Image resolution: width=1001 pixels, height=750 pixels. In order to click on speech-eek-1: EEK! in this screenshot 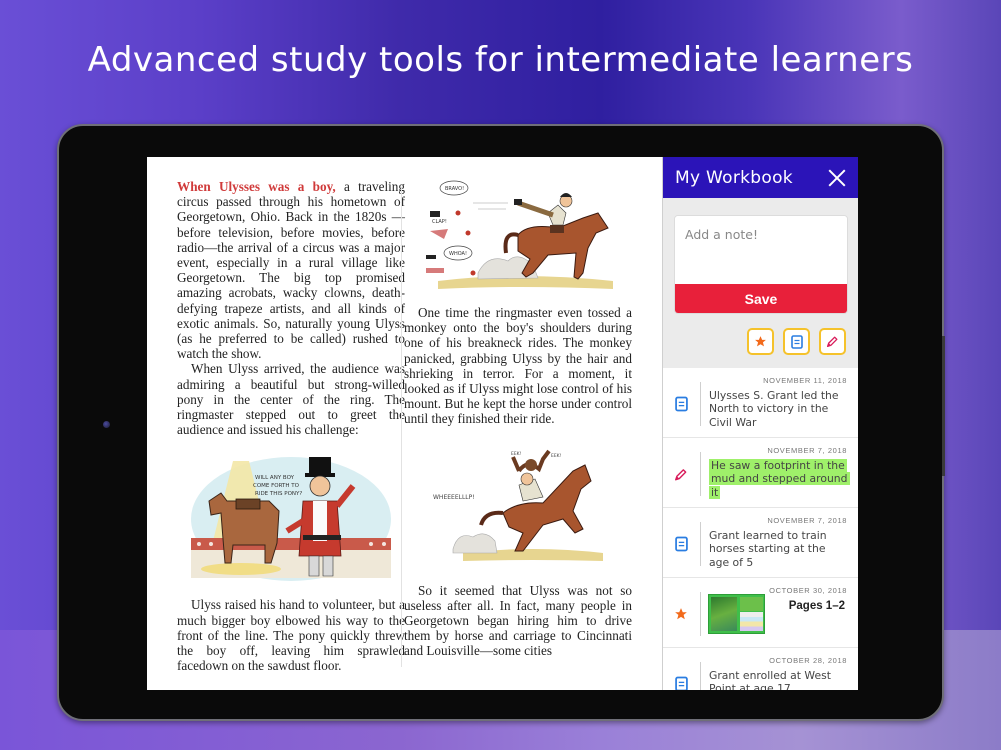, I will do `click(516, 454)`.